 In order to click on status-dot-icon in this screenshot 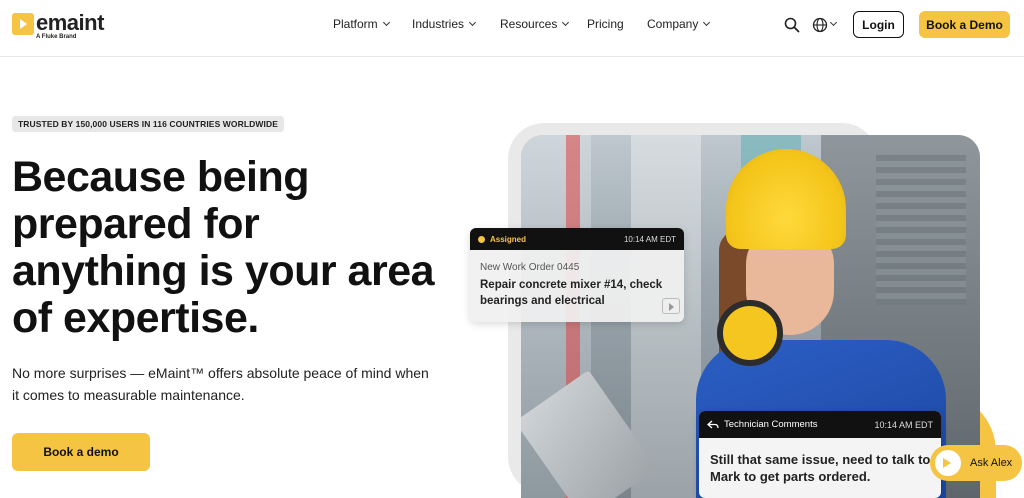, I will do `click(481, 239)`.